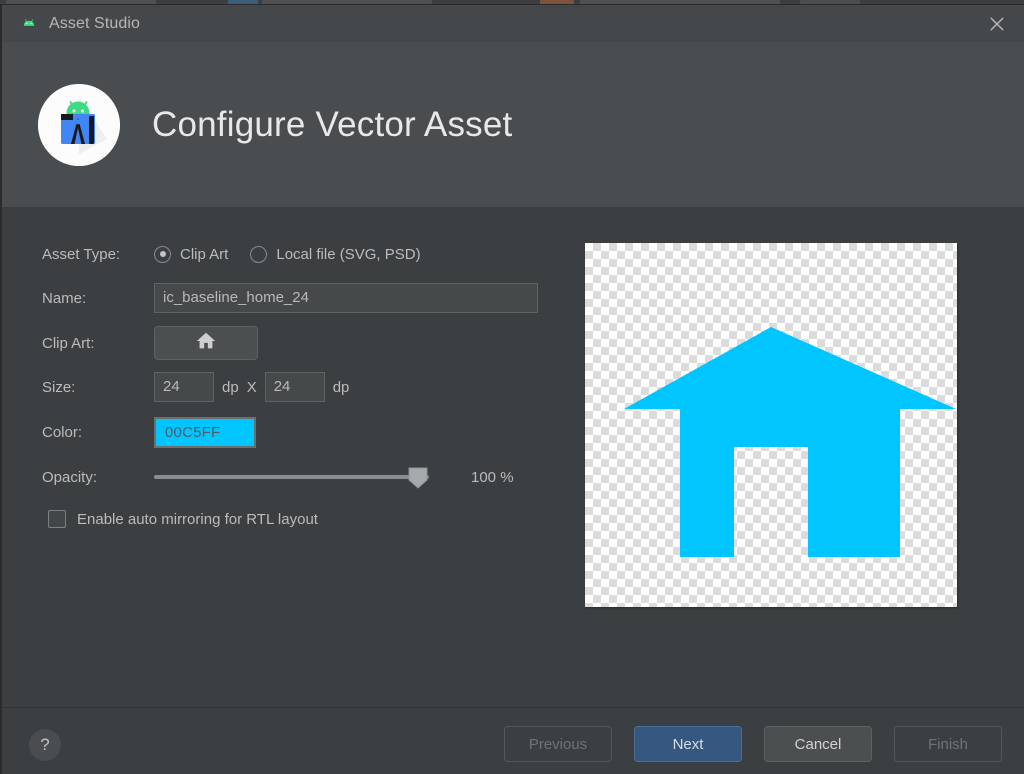 The width and height of the screenshot is (1024, 774). What do you see at coordinates (193, 432) in the screenshot?
I see `color-hex-value: 00C5FF` at bounding box center [193, 432].